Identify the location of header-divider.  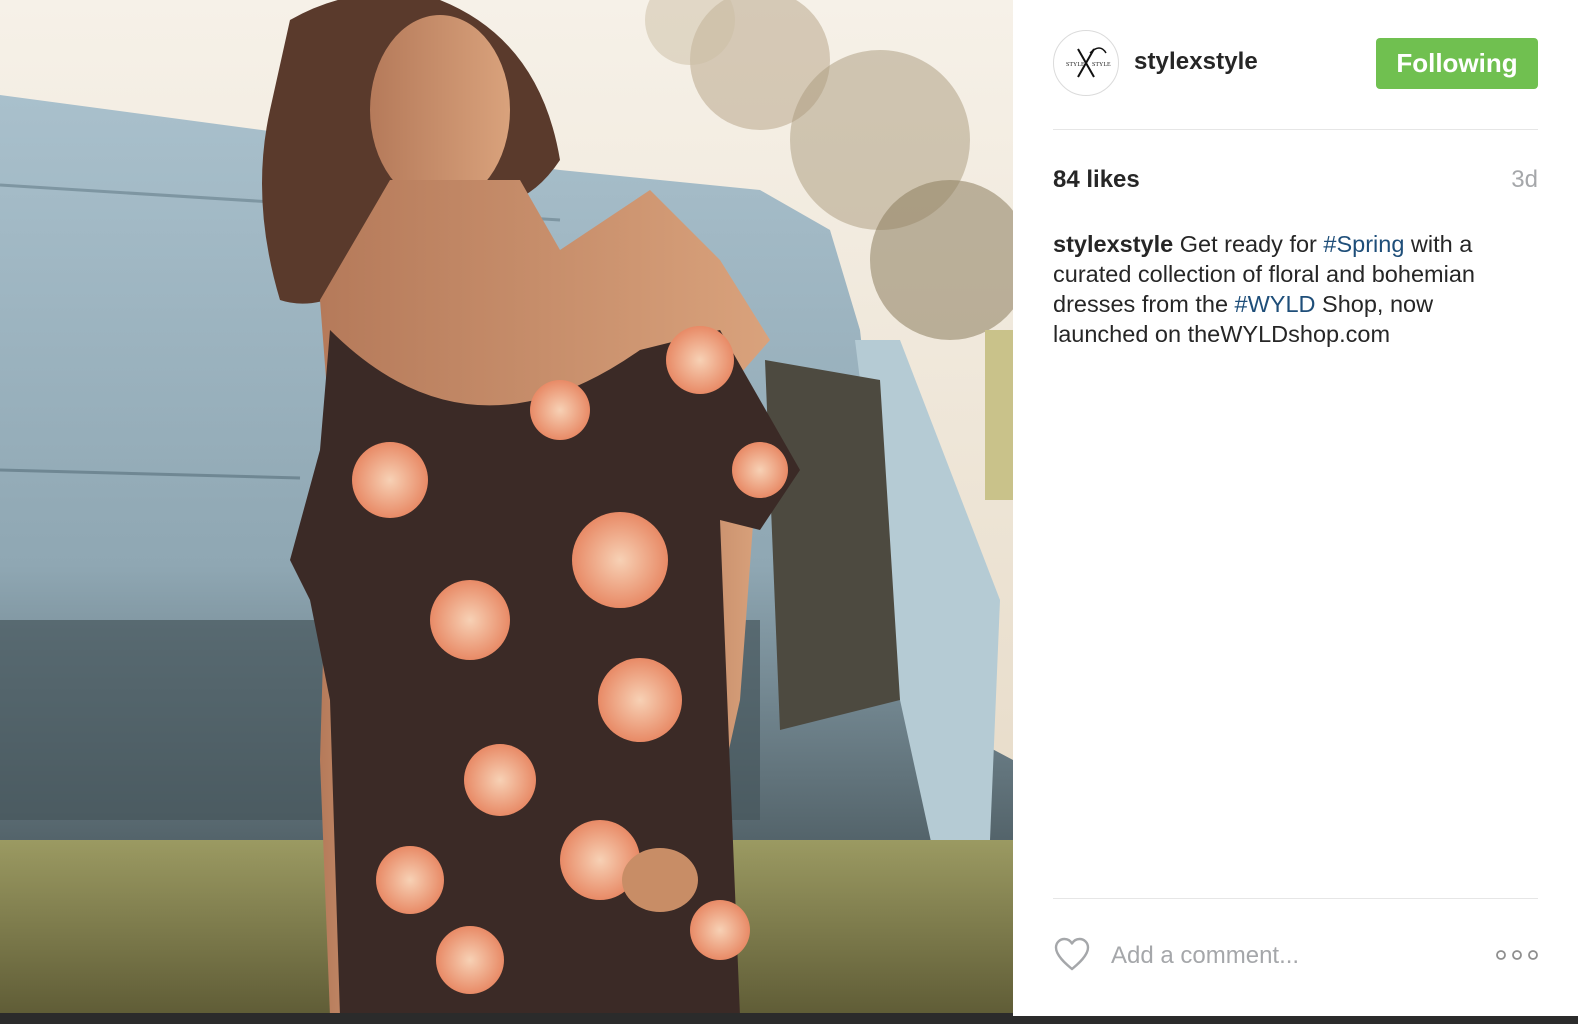
(1295, 129).